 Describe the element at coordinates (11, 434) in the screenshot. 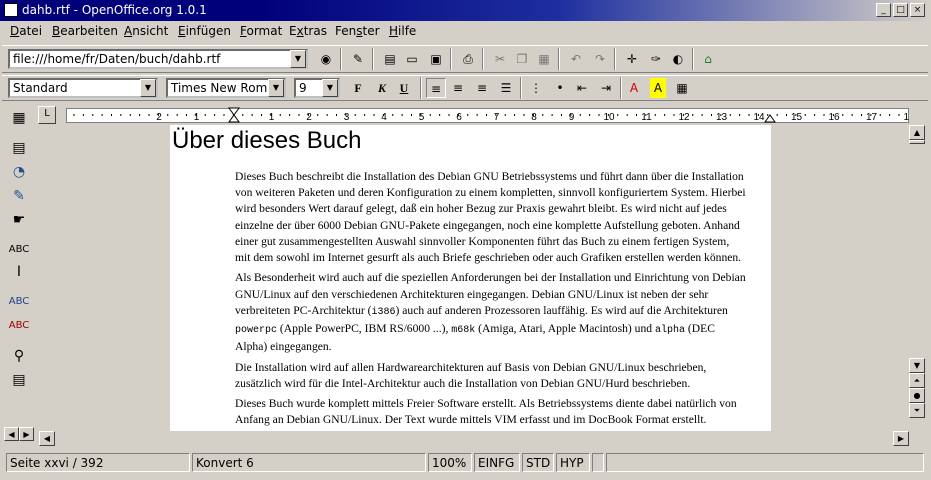

I see `scroll-left-icon: ◀` at that location.